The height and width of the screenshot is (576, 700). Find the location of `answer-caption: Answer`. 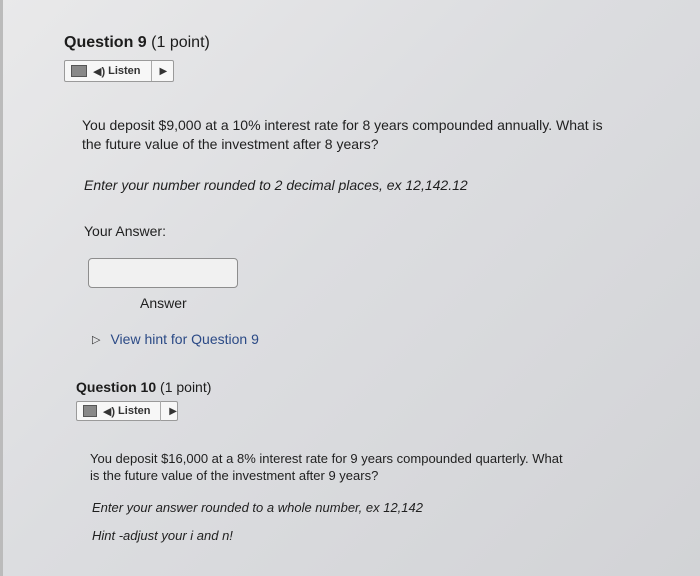

answer-caption: Answer is located at coordinates (163, 303).